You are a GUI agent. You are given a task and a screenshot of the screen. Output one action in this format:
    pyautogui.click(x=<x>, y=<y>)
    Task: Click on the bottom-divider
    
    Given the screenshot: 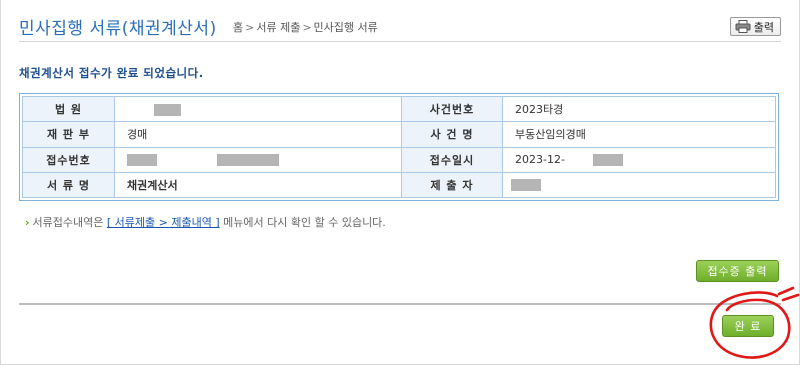 What is the action you would take?
    pyautogui.click(x=400, y=304)
    